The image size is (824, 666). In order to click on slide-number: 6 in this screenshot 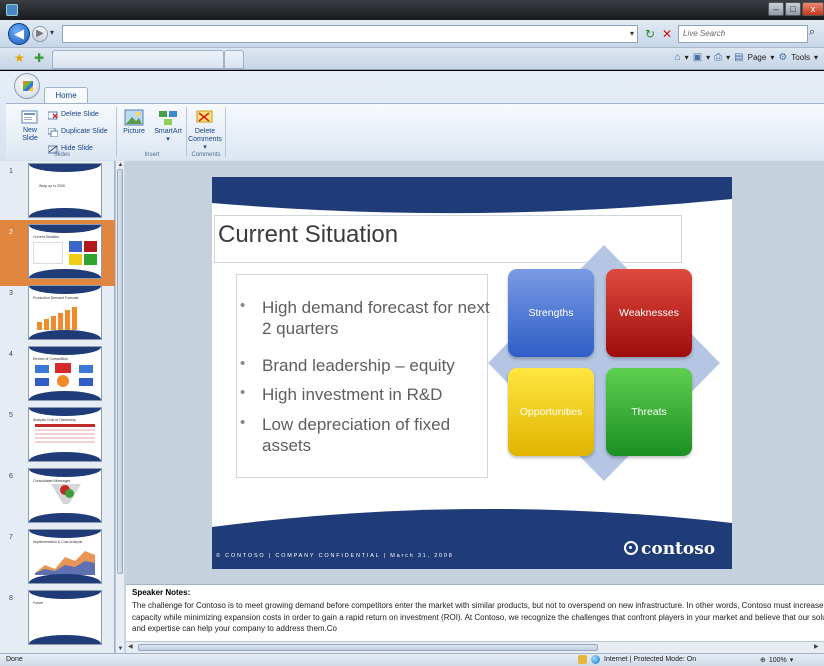, I will do `click(11, 476)`.